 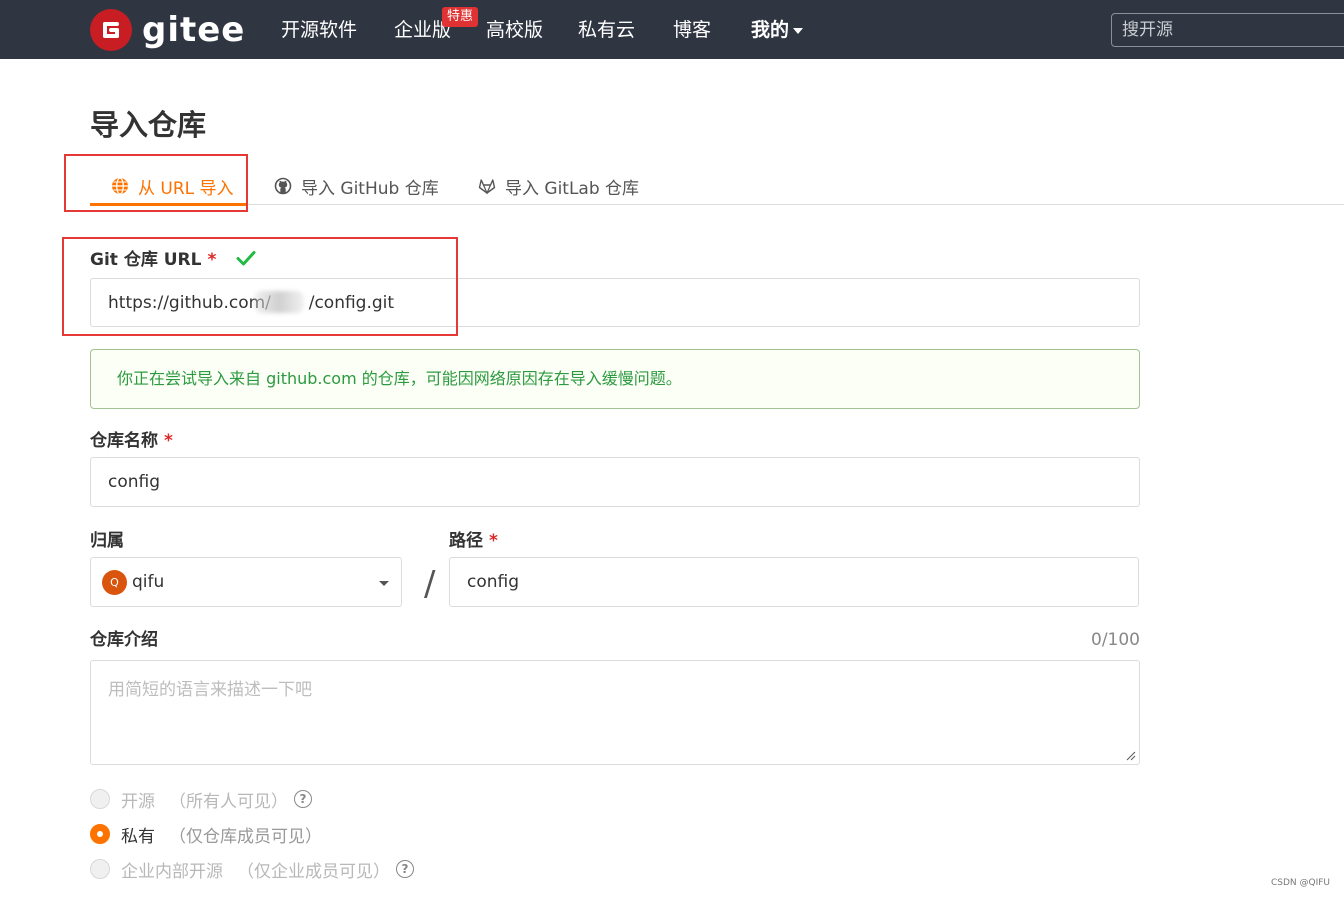 I want to click on repo-name-label-text: 仓库名称, so click(x=124, y=441).